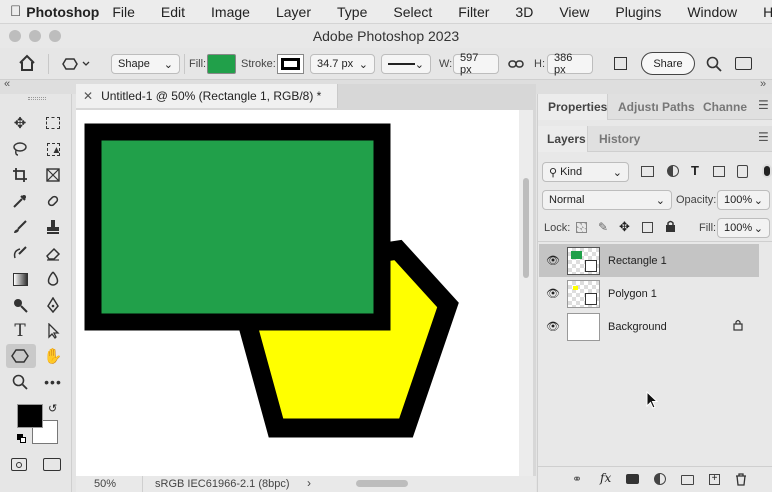  What do you see at coordinates (53, 227) in the screenshot?
I see `clone-stamp-icon` at bounding box center [53, 227].